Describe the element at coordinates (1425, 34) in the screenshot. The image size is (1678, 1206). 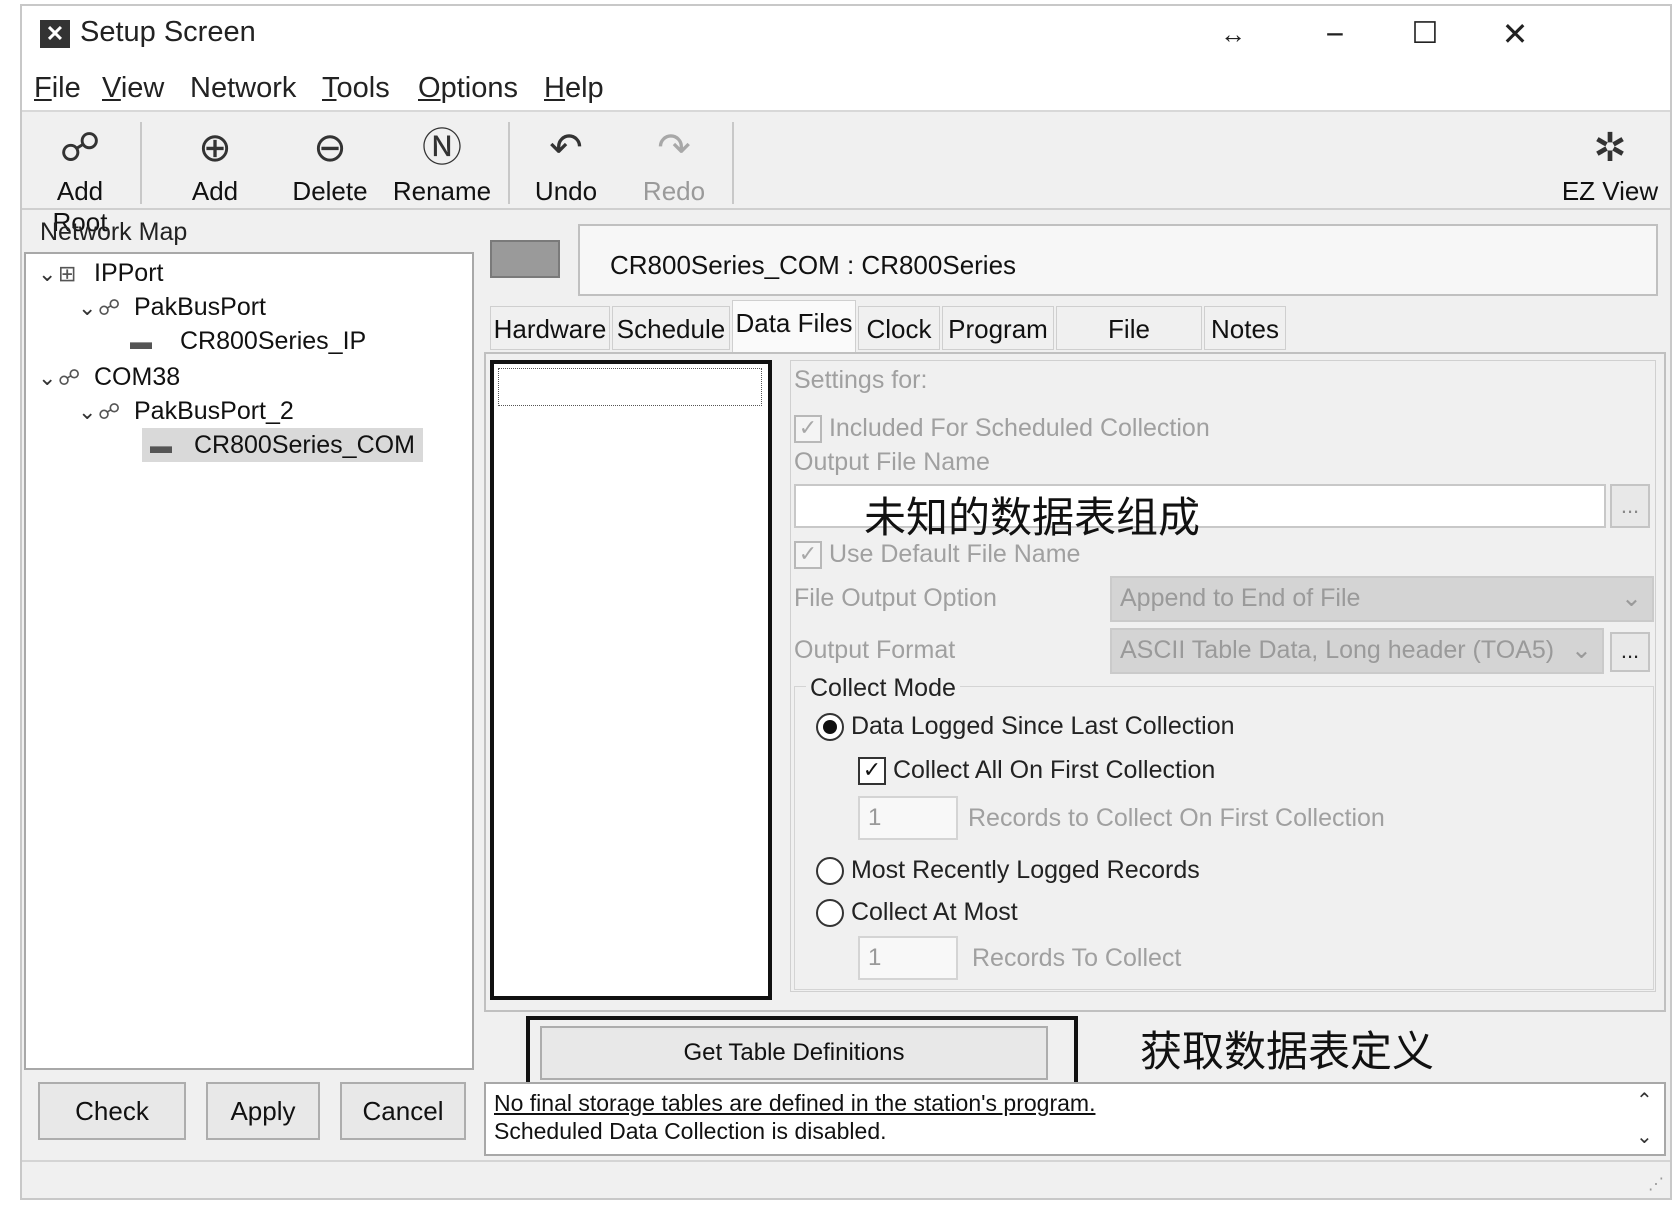
I see `maximize-button: ☐` at that location.